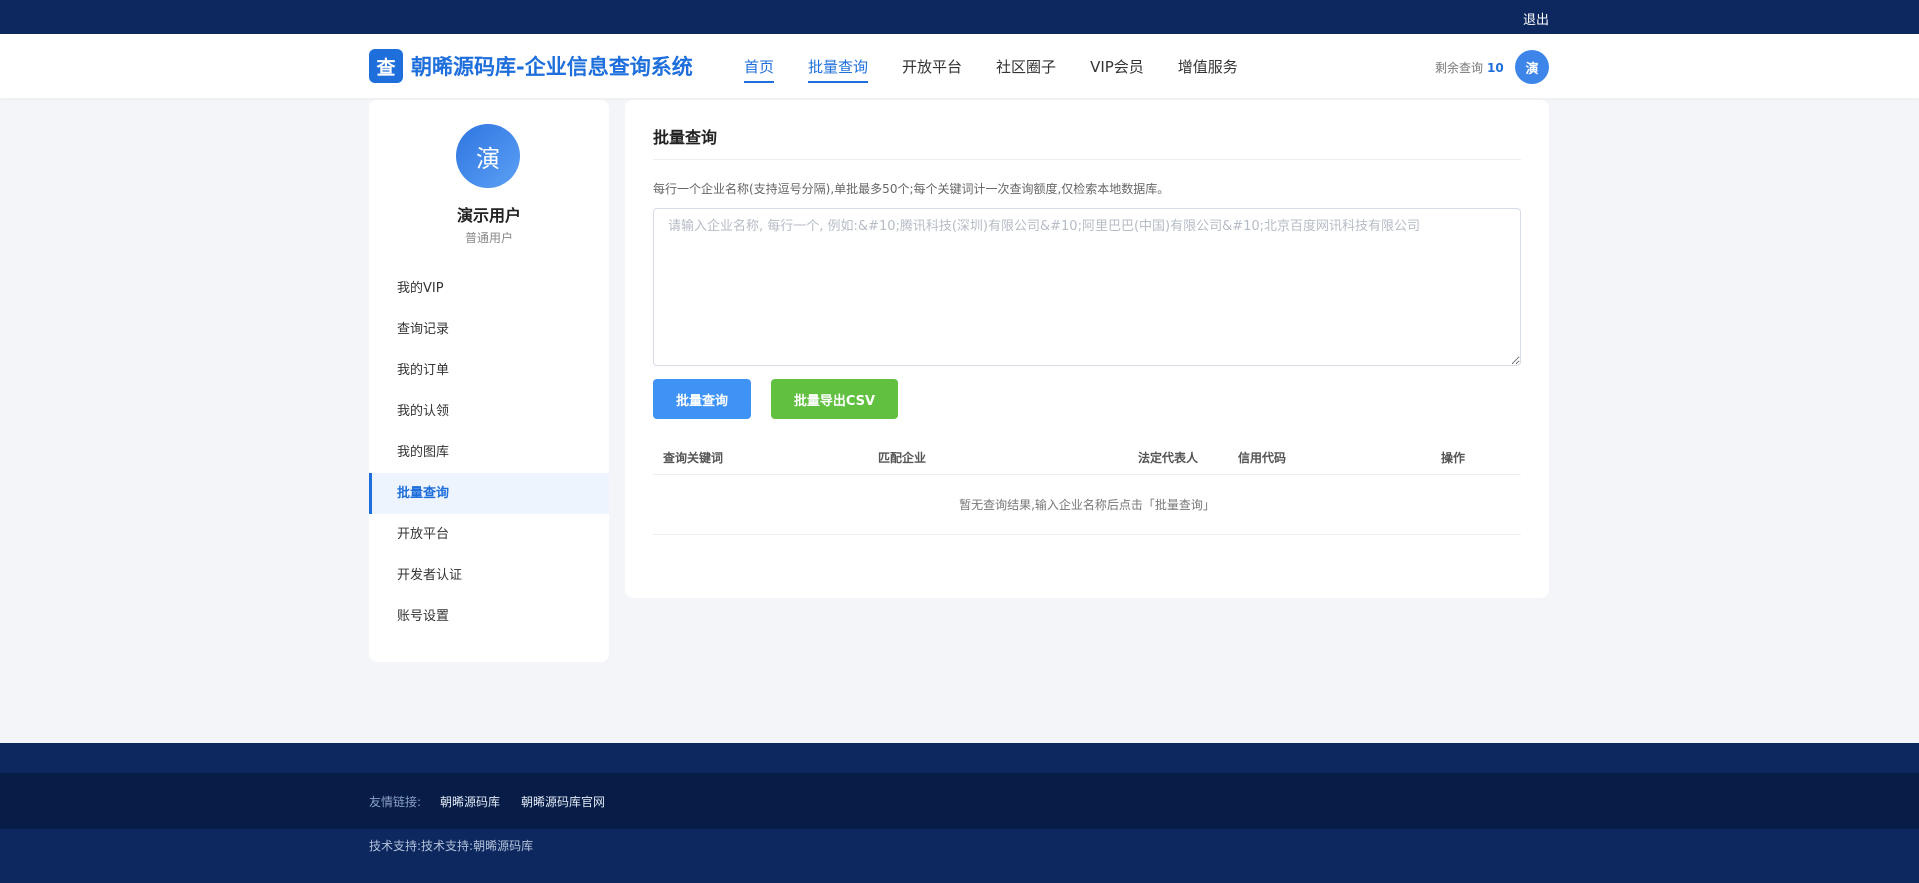  I want to click on nav-vip: VIP会员, so click(1117, 66).